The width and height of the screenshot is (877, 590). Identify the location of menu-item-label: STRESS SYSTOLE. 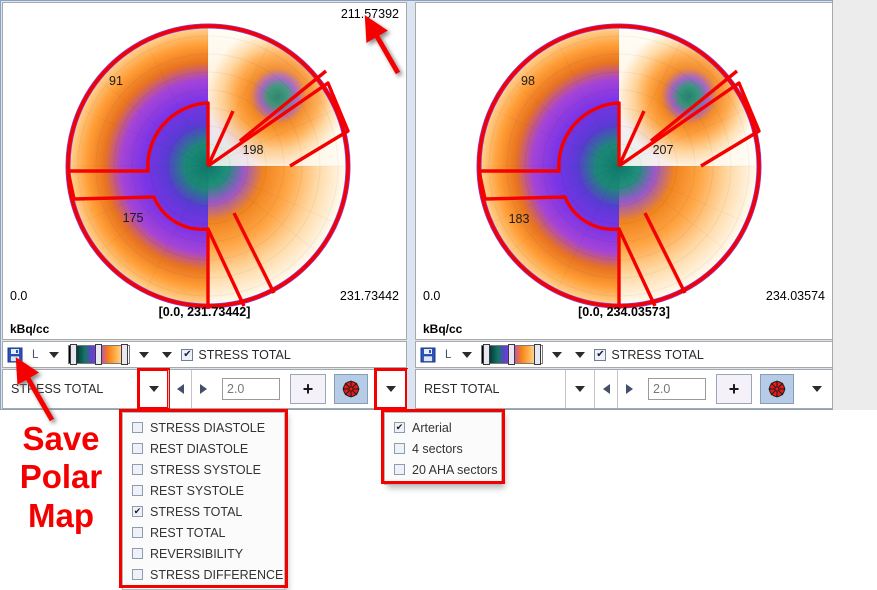
(205, 469).